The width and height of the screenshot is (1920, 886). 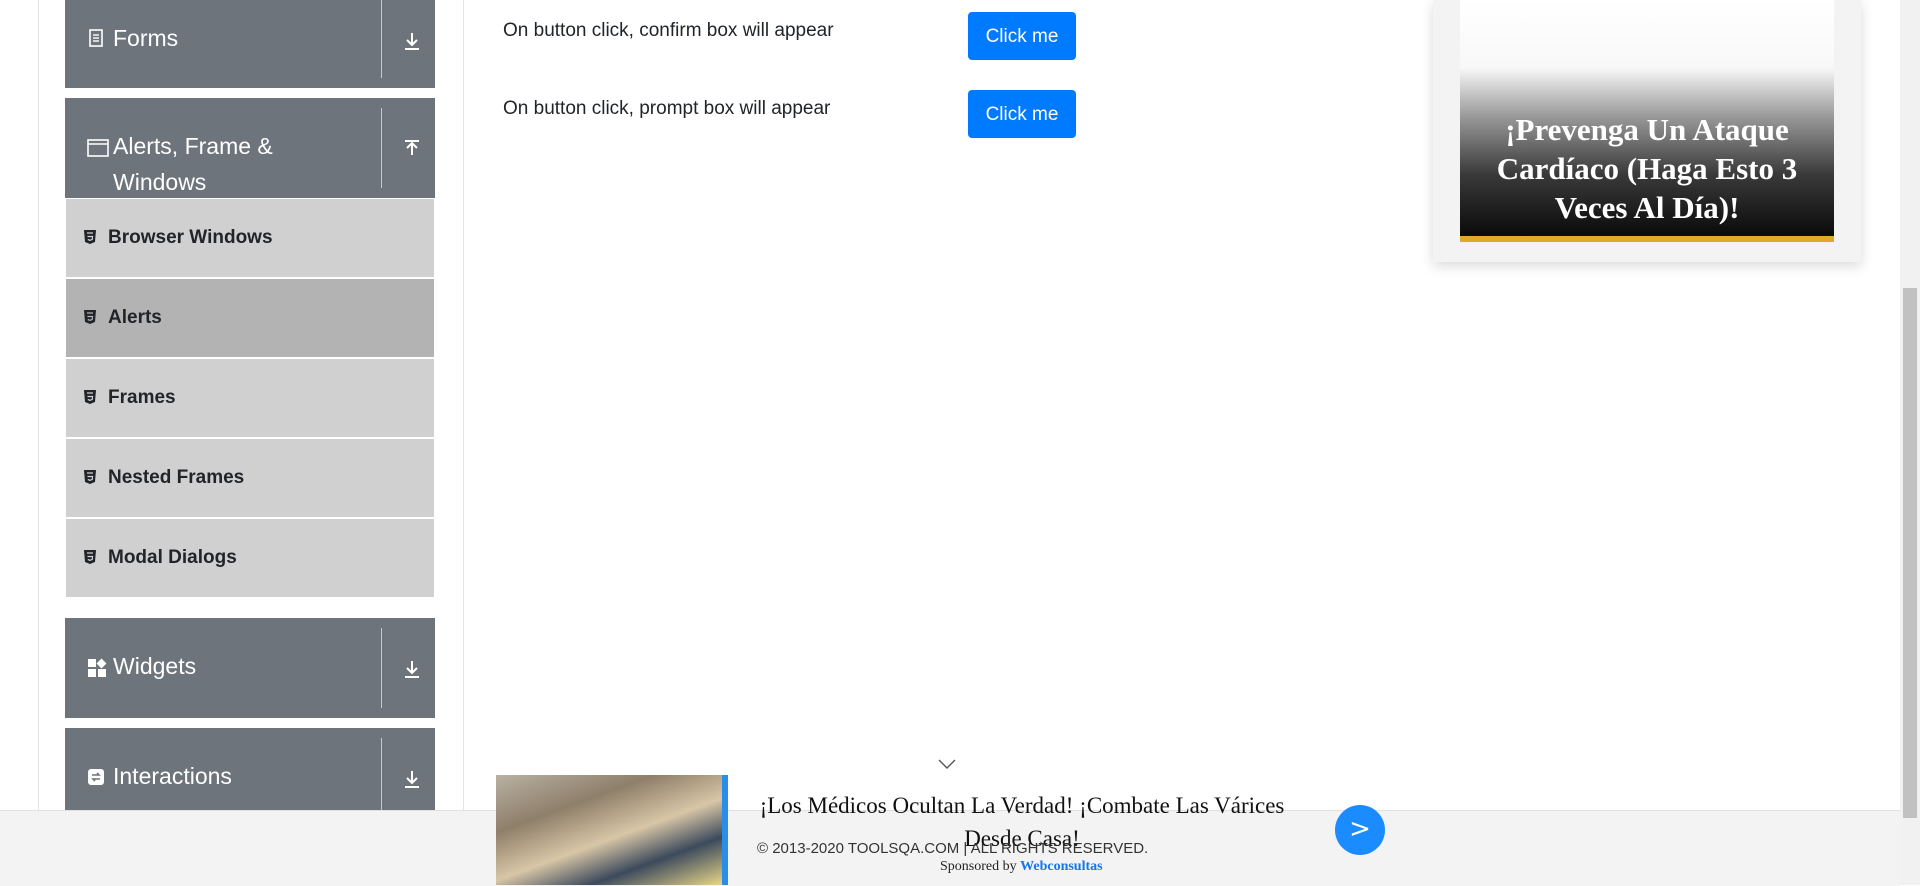 I want to click on menu-item-label: Alerts, so click(x=135, y=317).